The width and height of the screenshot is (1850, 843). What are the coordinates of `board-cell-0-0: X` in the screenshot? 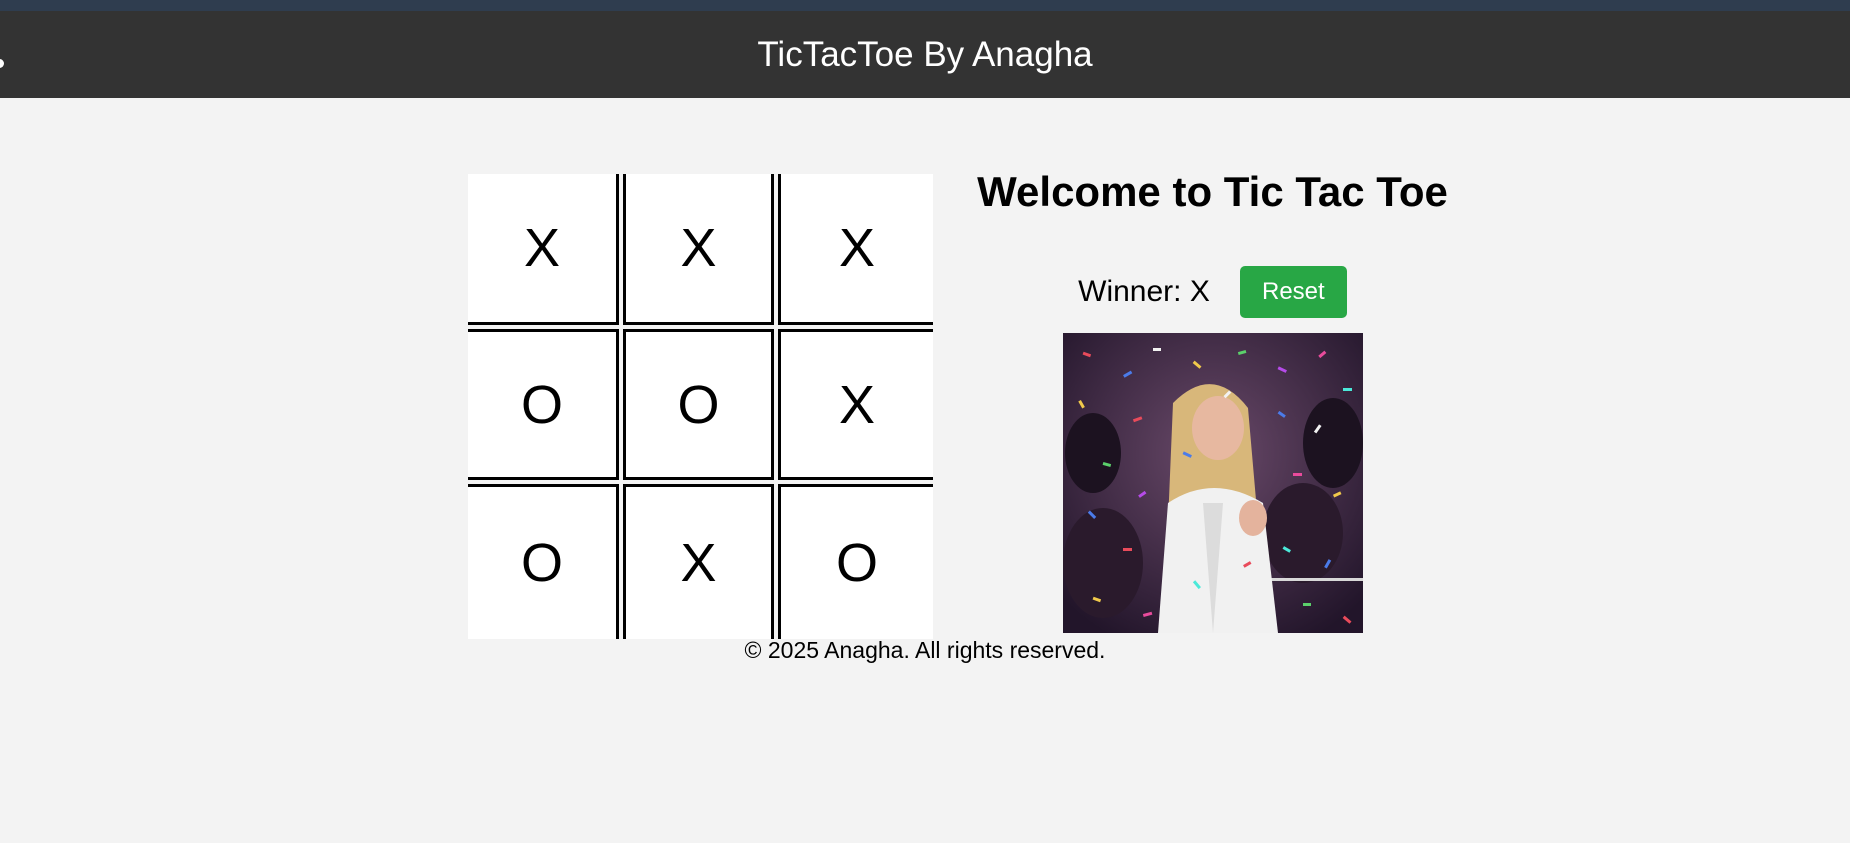 It's located at (543, 249).